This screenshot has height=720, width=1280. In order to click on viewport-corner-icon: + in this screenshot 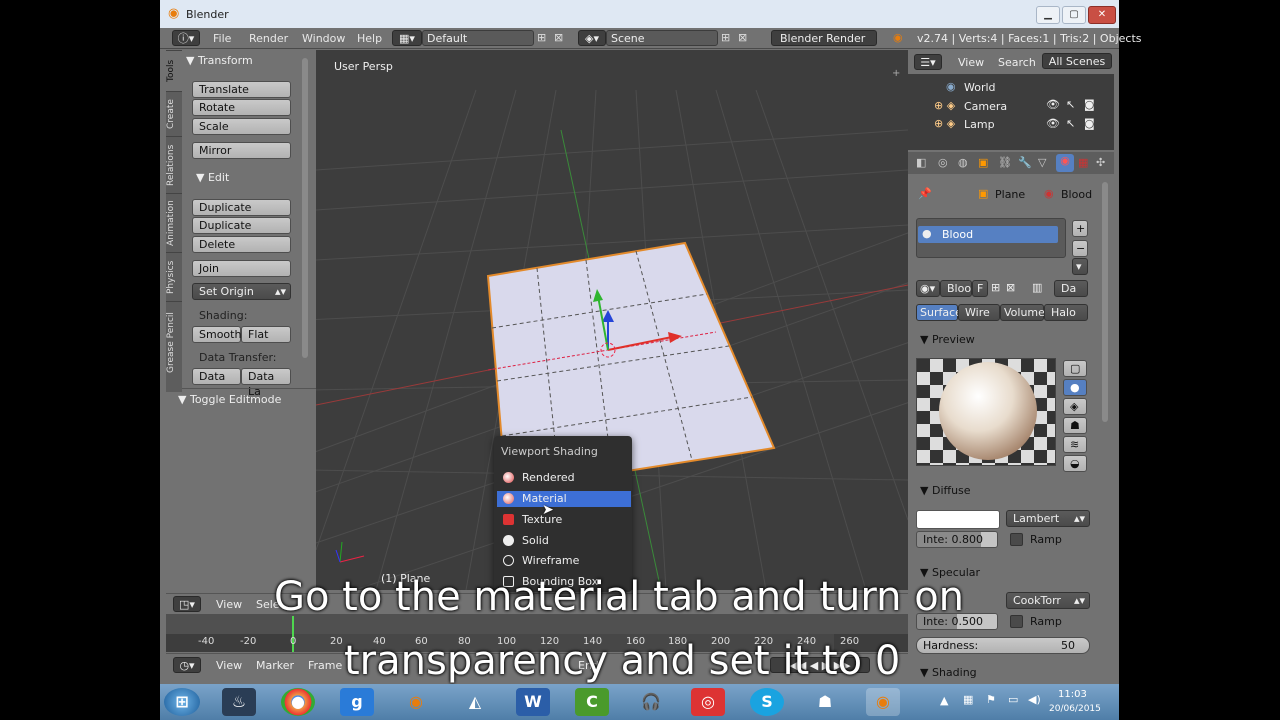, I will do `click(896, 73)`.